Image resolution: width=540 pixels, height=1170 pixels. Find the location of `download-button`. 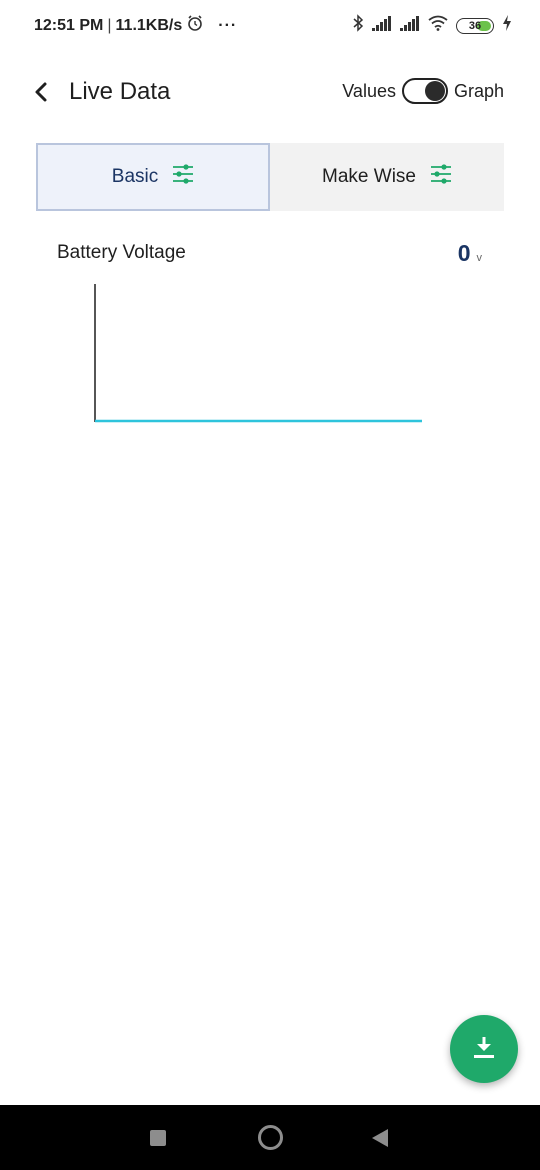

download-button is located at coordinates (484, 1049).